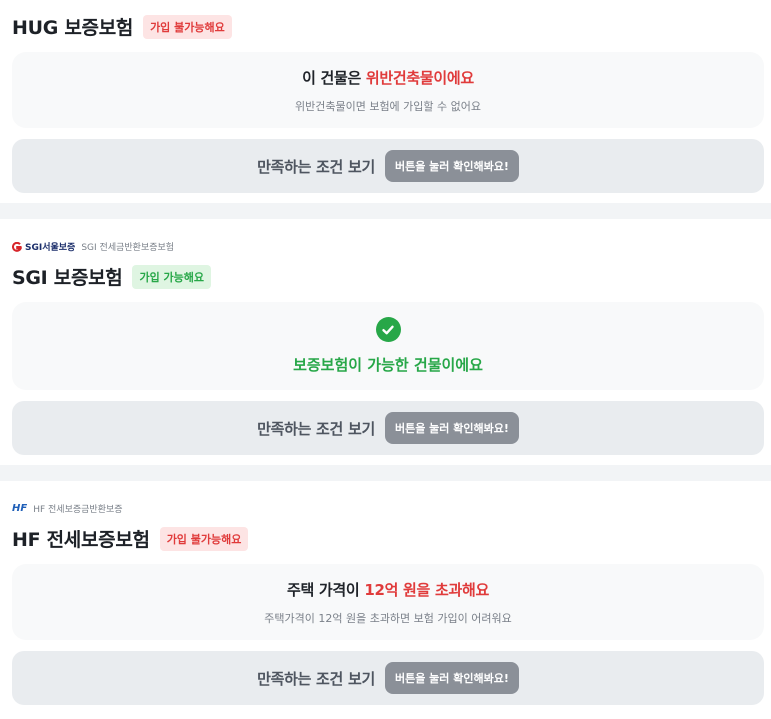  What do you see at coordinates (388, 346) in the screenshot?
I see `sgi-result-card: 보증보험이 가능한 건물이에요` at bounding box center [388, 346].